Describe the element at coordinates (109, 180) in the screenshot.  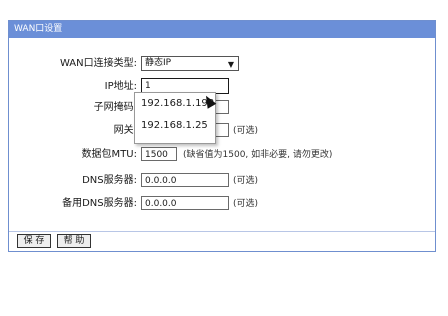
I see `dns-label: DNS服务器:` at that location.